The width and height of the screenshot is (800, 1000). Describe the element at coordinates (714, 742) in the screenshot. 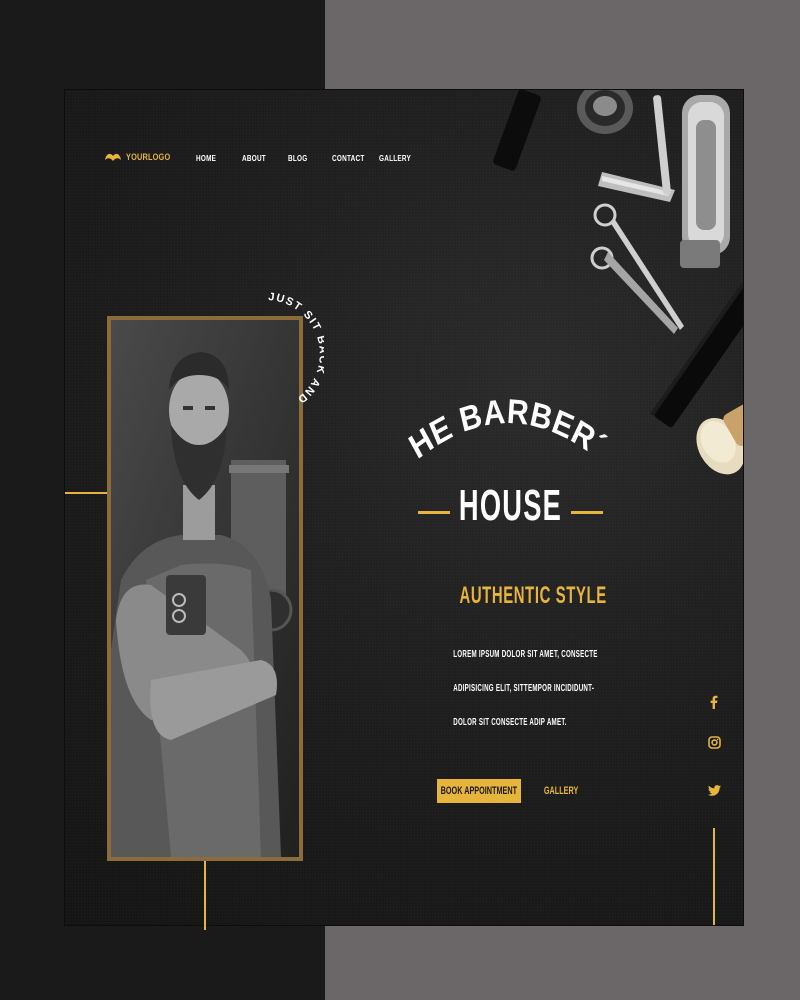

I see `instagram-icon` at that location.